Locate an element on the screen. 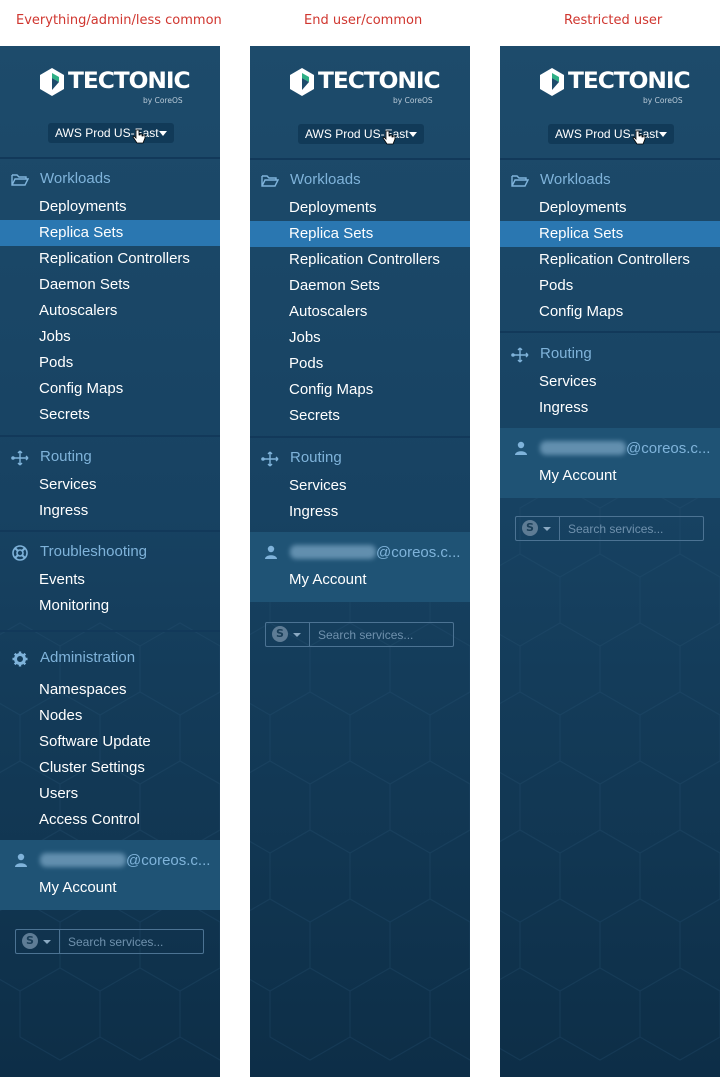  nav-access-control-label: Access Control is located at coordinates (89, 819).